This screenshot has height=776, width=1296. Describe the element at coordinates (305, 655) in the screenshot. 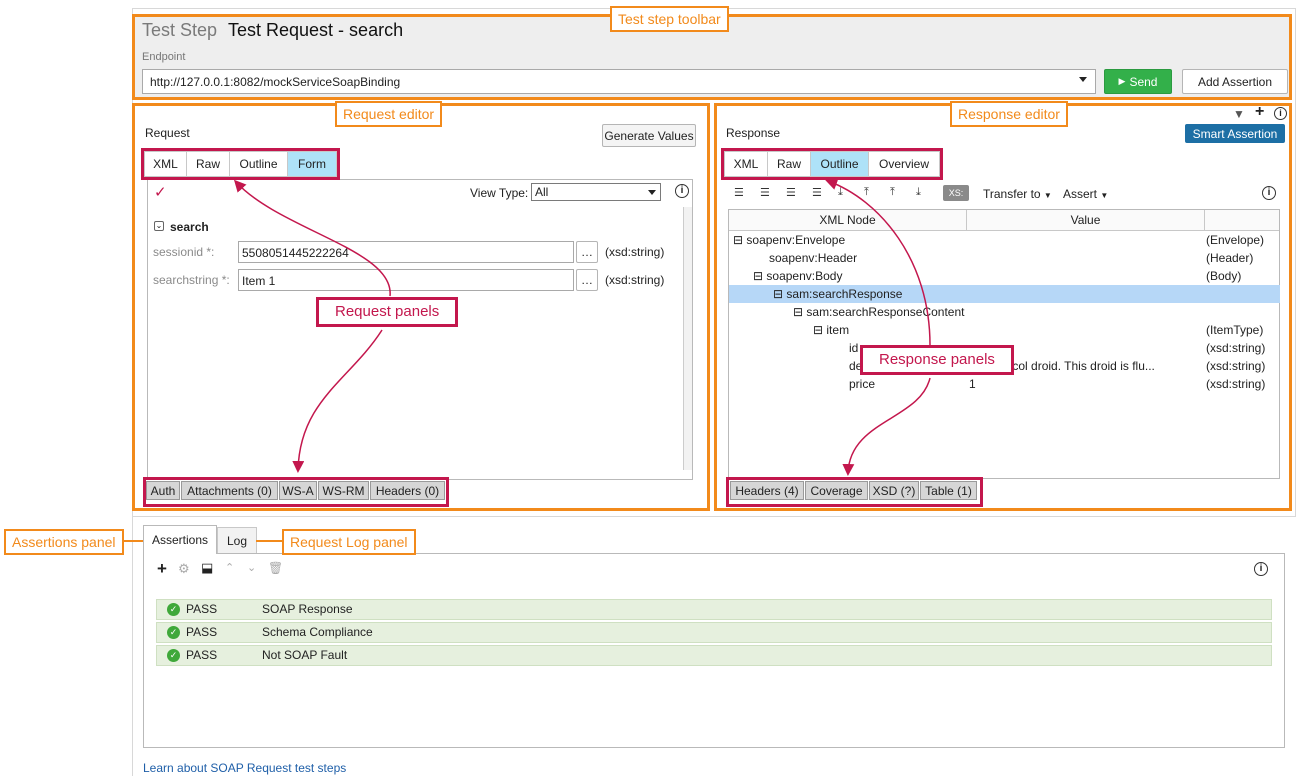

I see `assertion-name: Not SOAP Fault` at that location.